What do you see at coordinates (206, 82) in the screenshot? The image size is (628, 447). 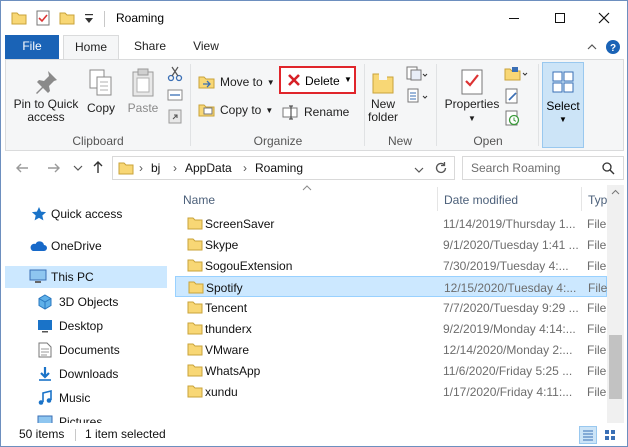 I see `move-to-icon` at bounding box center [206, 82].